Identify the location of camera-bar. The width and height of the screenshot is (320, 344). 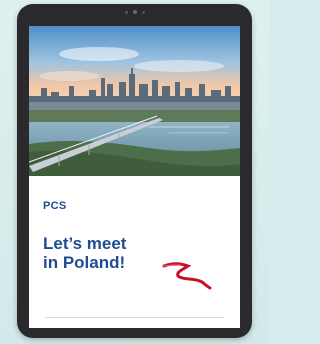
(134, 12).